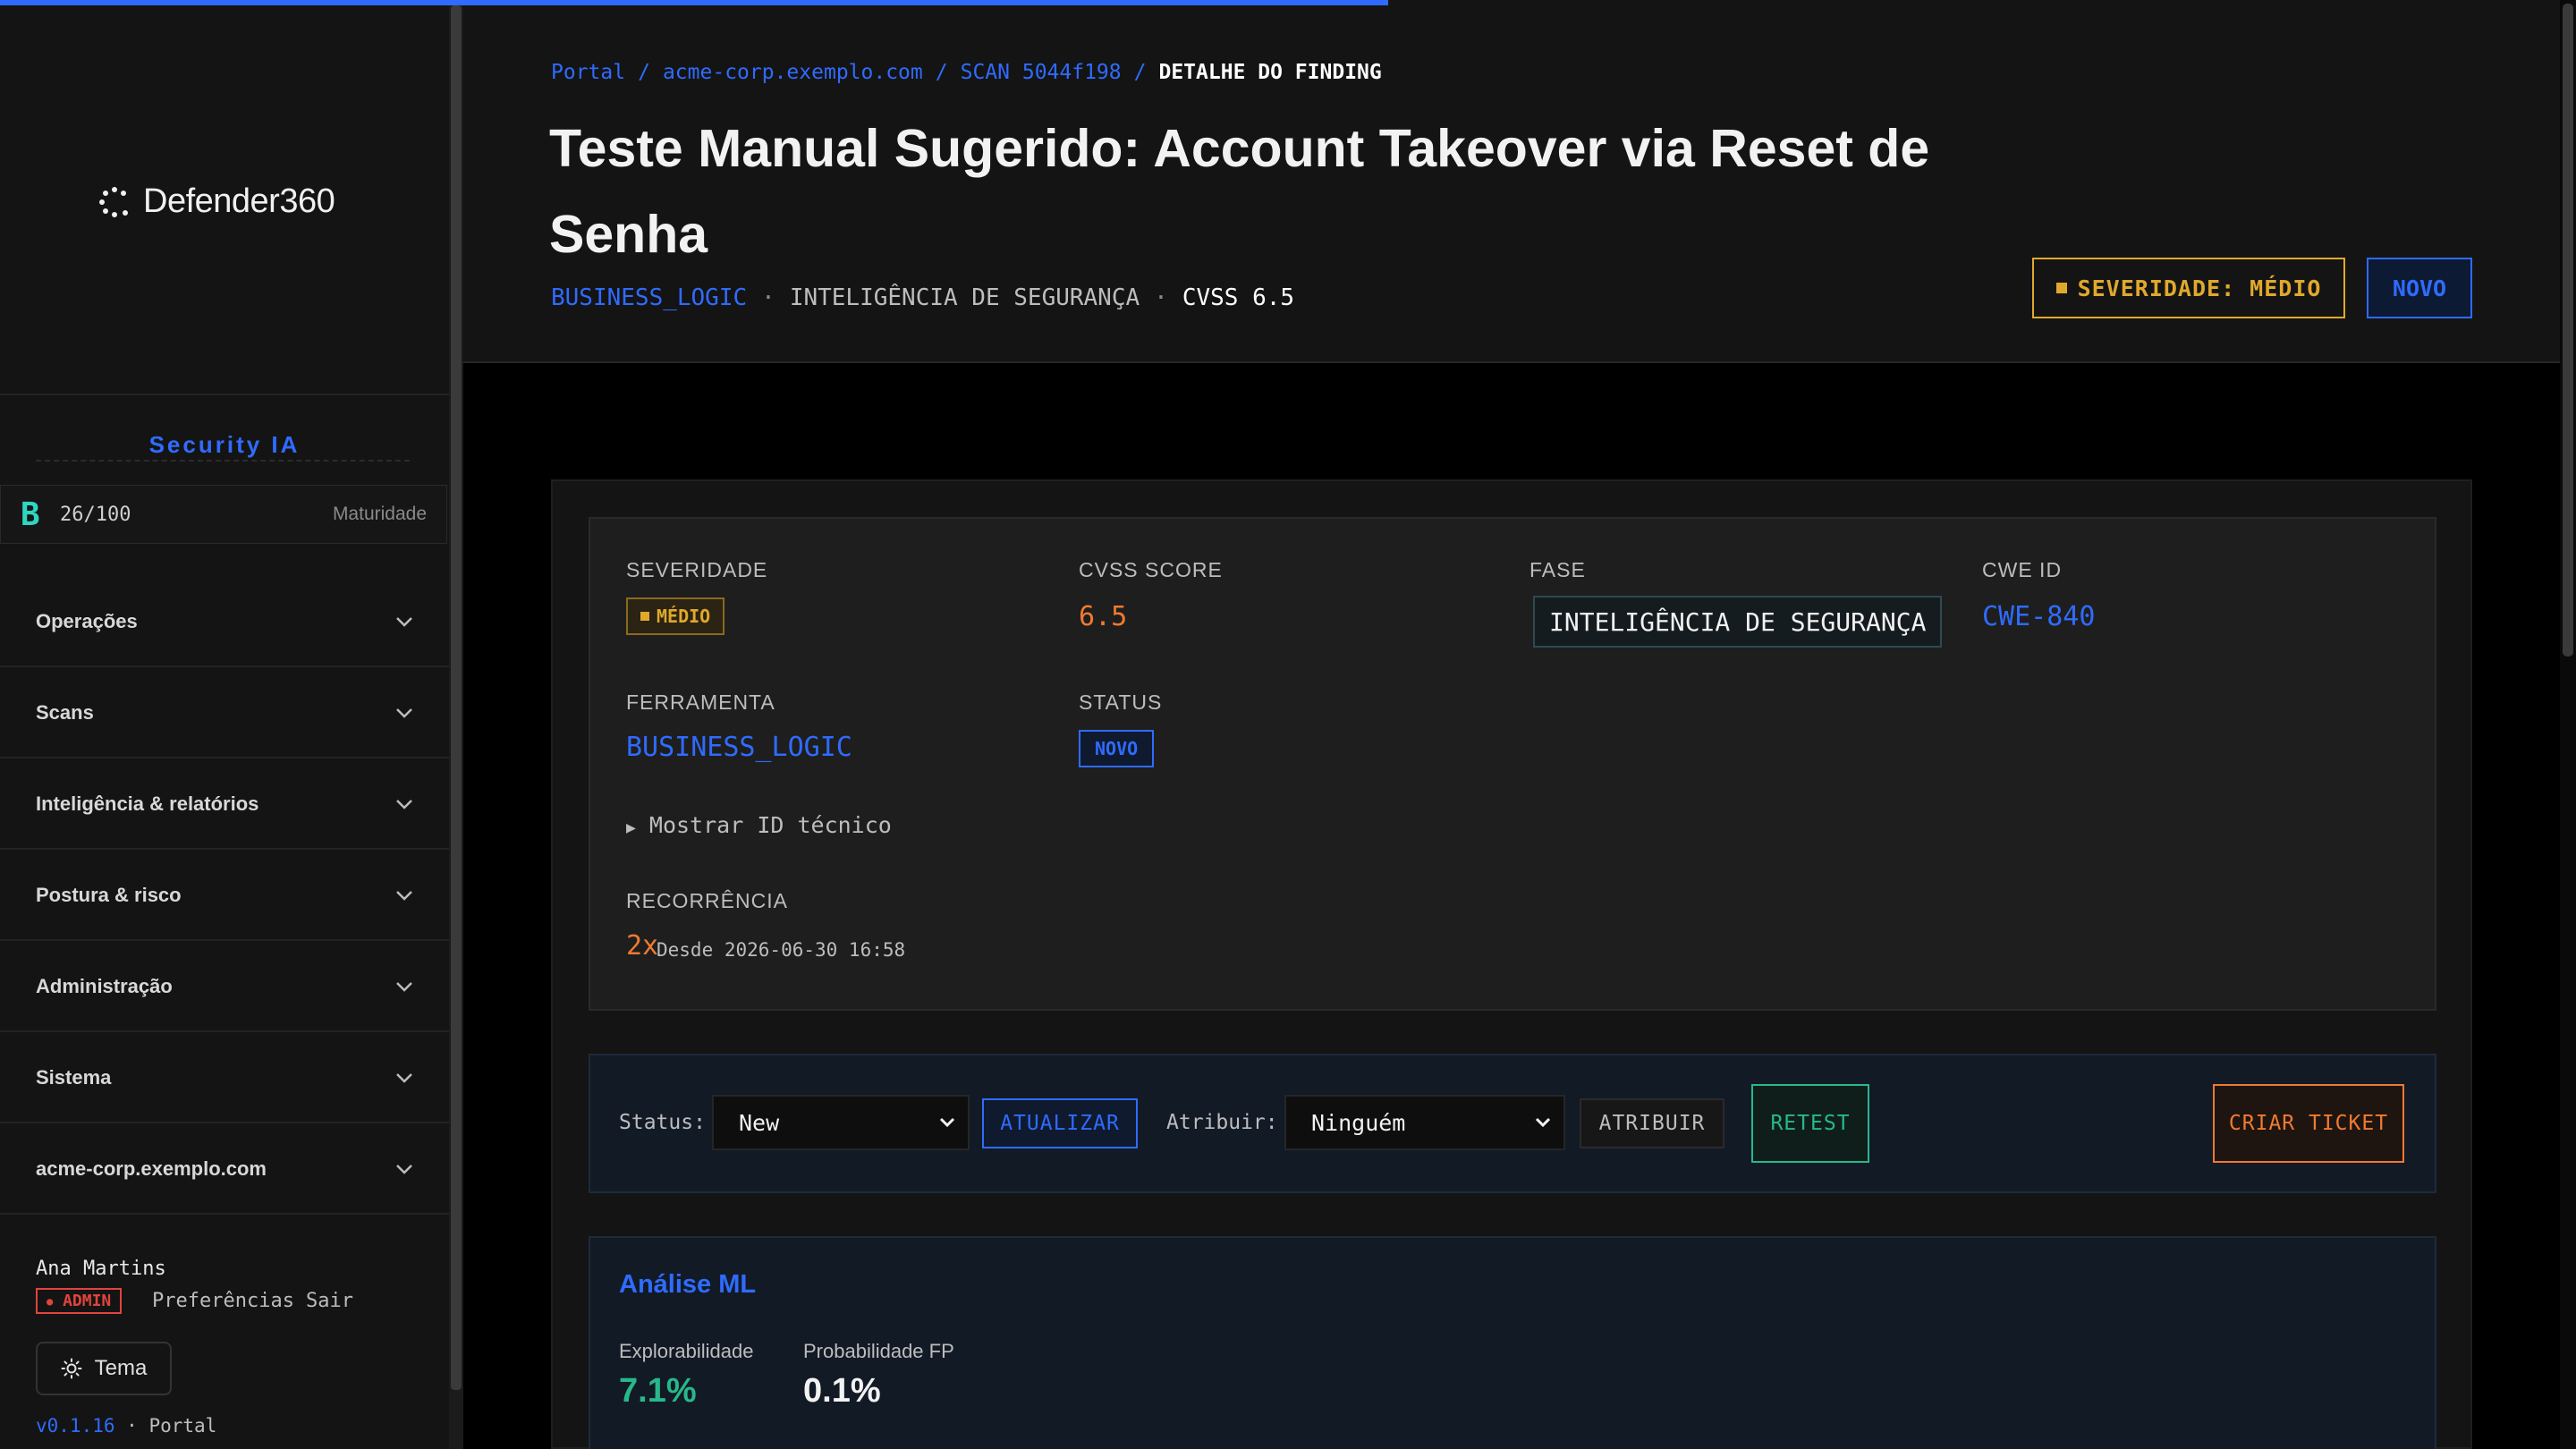 This screenshot has height=1449, width=2576. I want to click on sidebar-item-label: Inteligência & relatórios, so click(147, 803).